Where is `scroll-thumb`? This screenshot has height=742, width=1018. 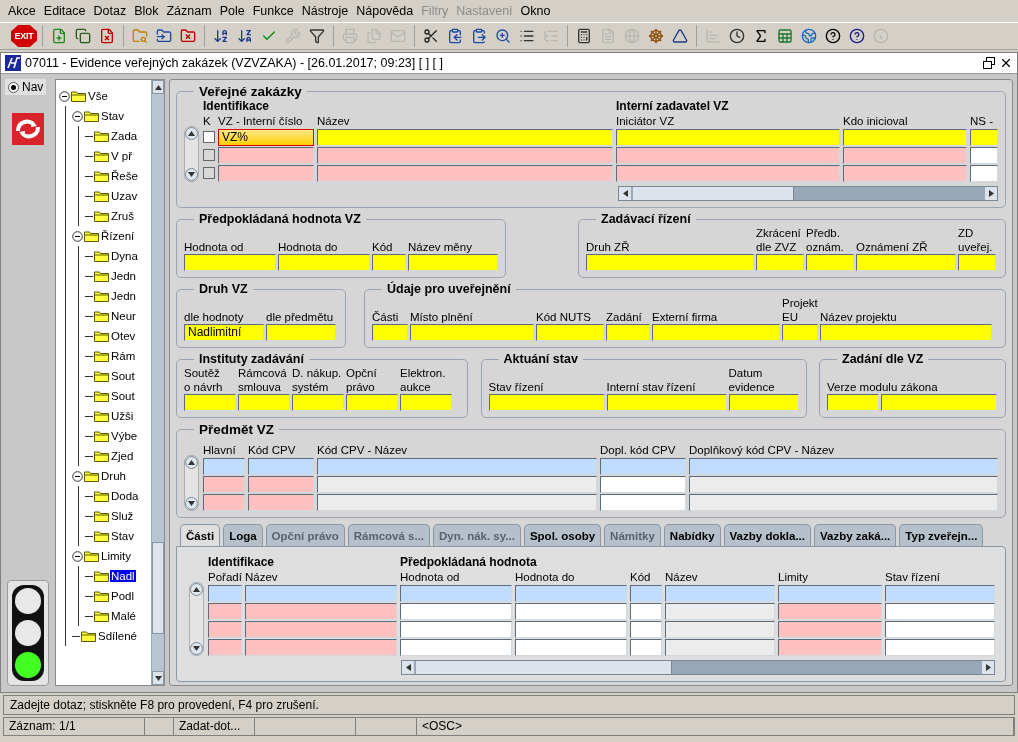
scroll-thumb is located at coordinates (544, 667).